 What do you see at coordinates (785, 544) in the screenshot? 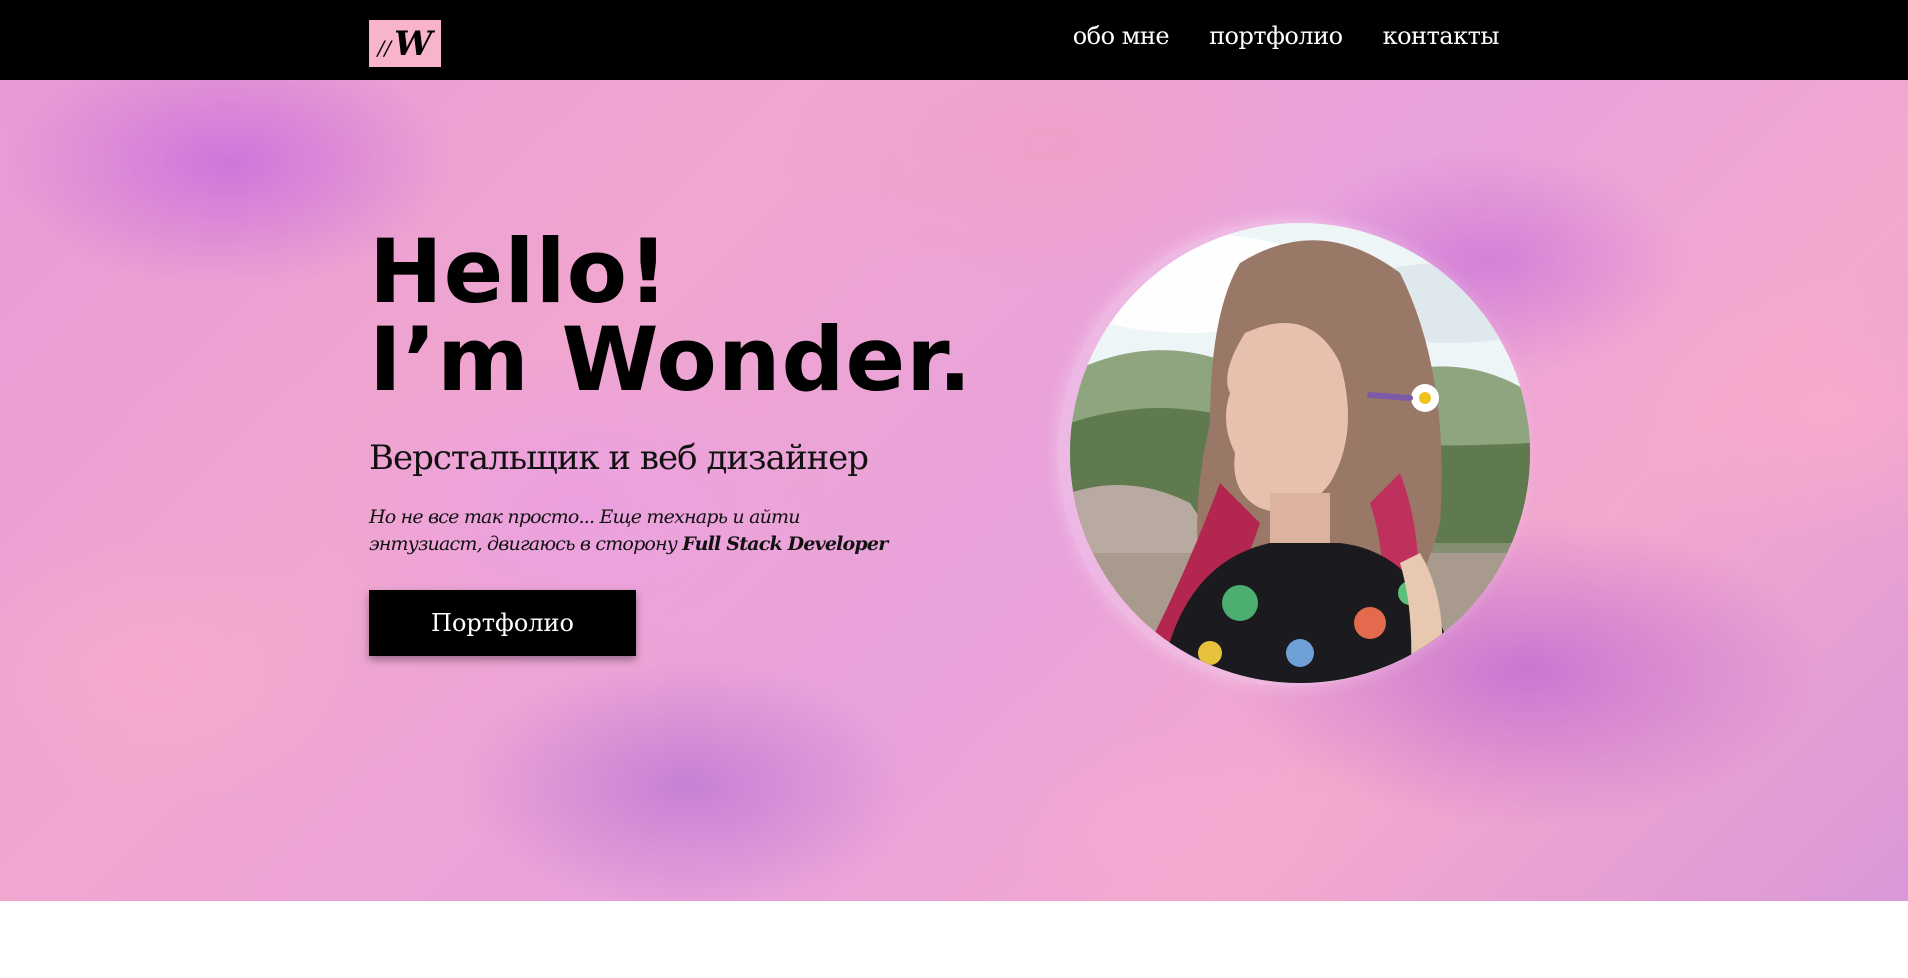
I see `hero-description-highlight: Full Stack Developer` at bounding box center [785, 544].